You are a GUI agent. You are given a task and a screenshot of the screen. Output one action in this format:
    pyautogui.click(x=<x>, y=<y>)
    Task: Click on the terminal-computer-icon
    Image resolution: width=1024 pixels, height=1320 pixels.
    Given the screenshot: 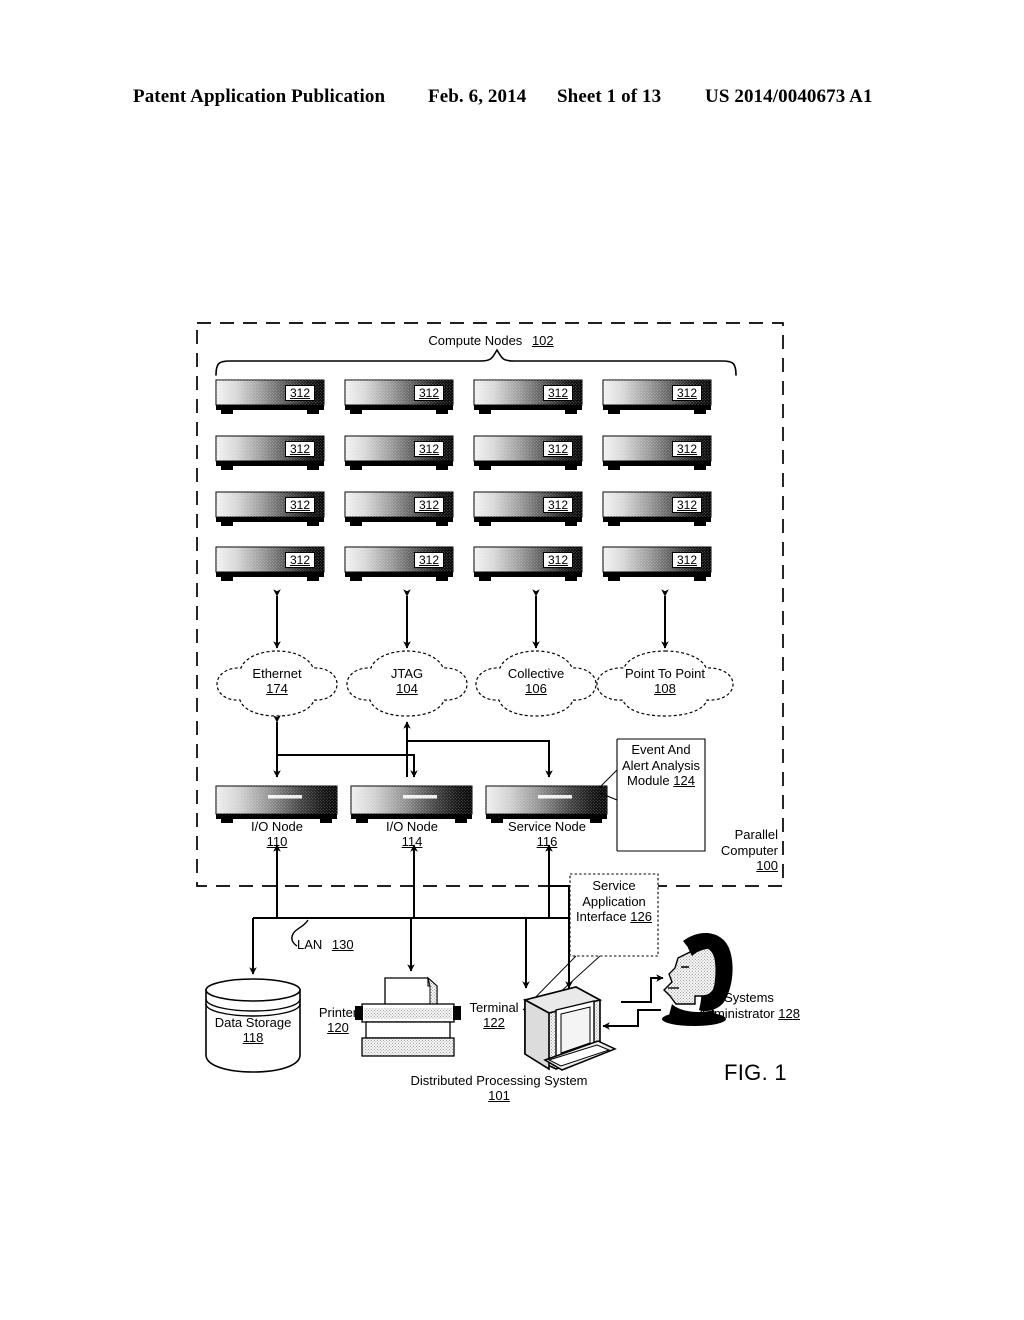 What is the action you would take?
    pyautogui.click(x=569, y=1028)
    